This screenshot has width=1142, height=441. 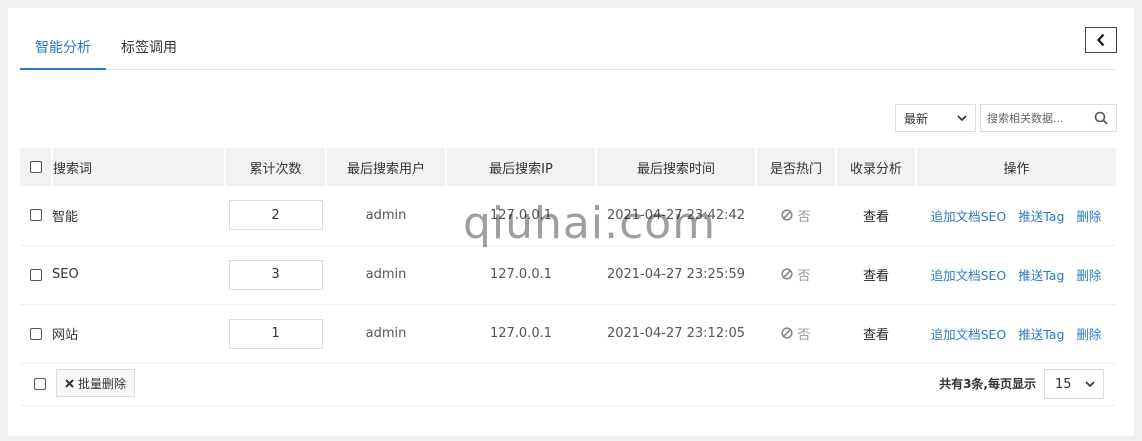 I want to click on search-input, so click(x=1034, y=118).